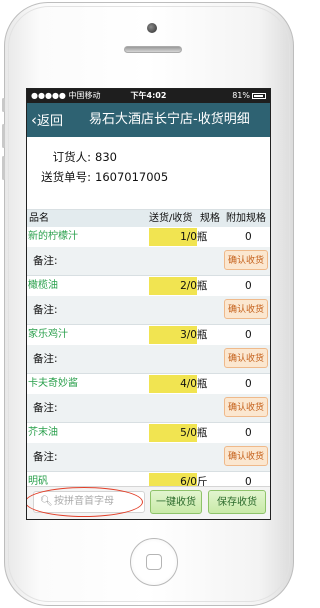 This screenshot has width=320, height=608. I want to click on mute-switch, so click(3, 105).